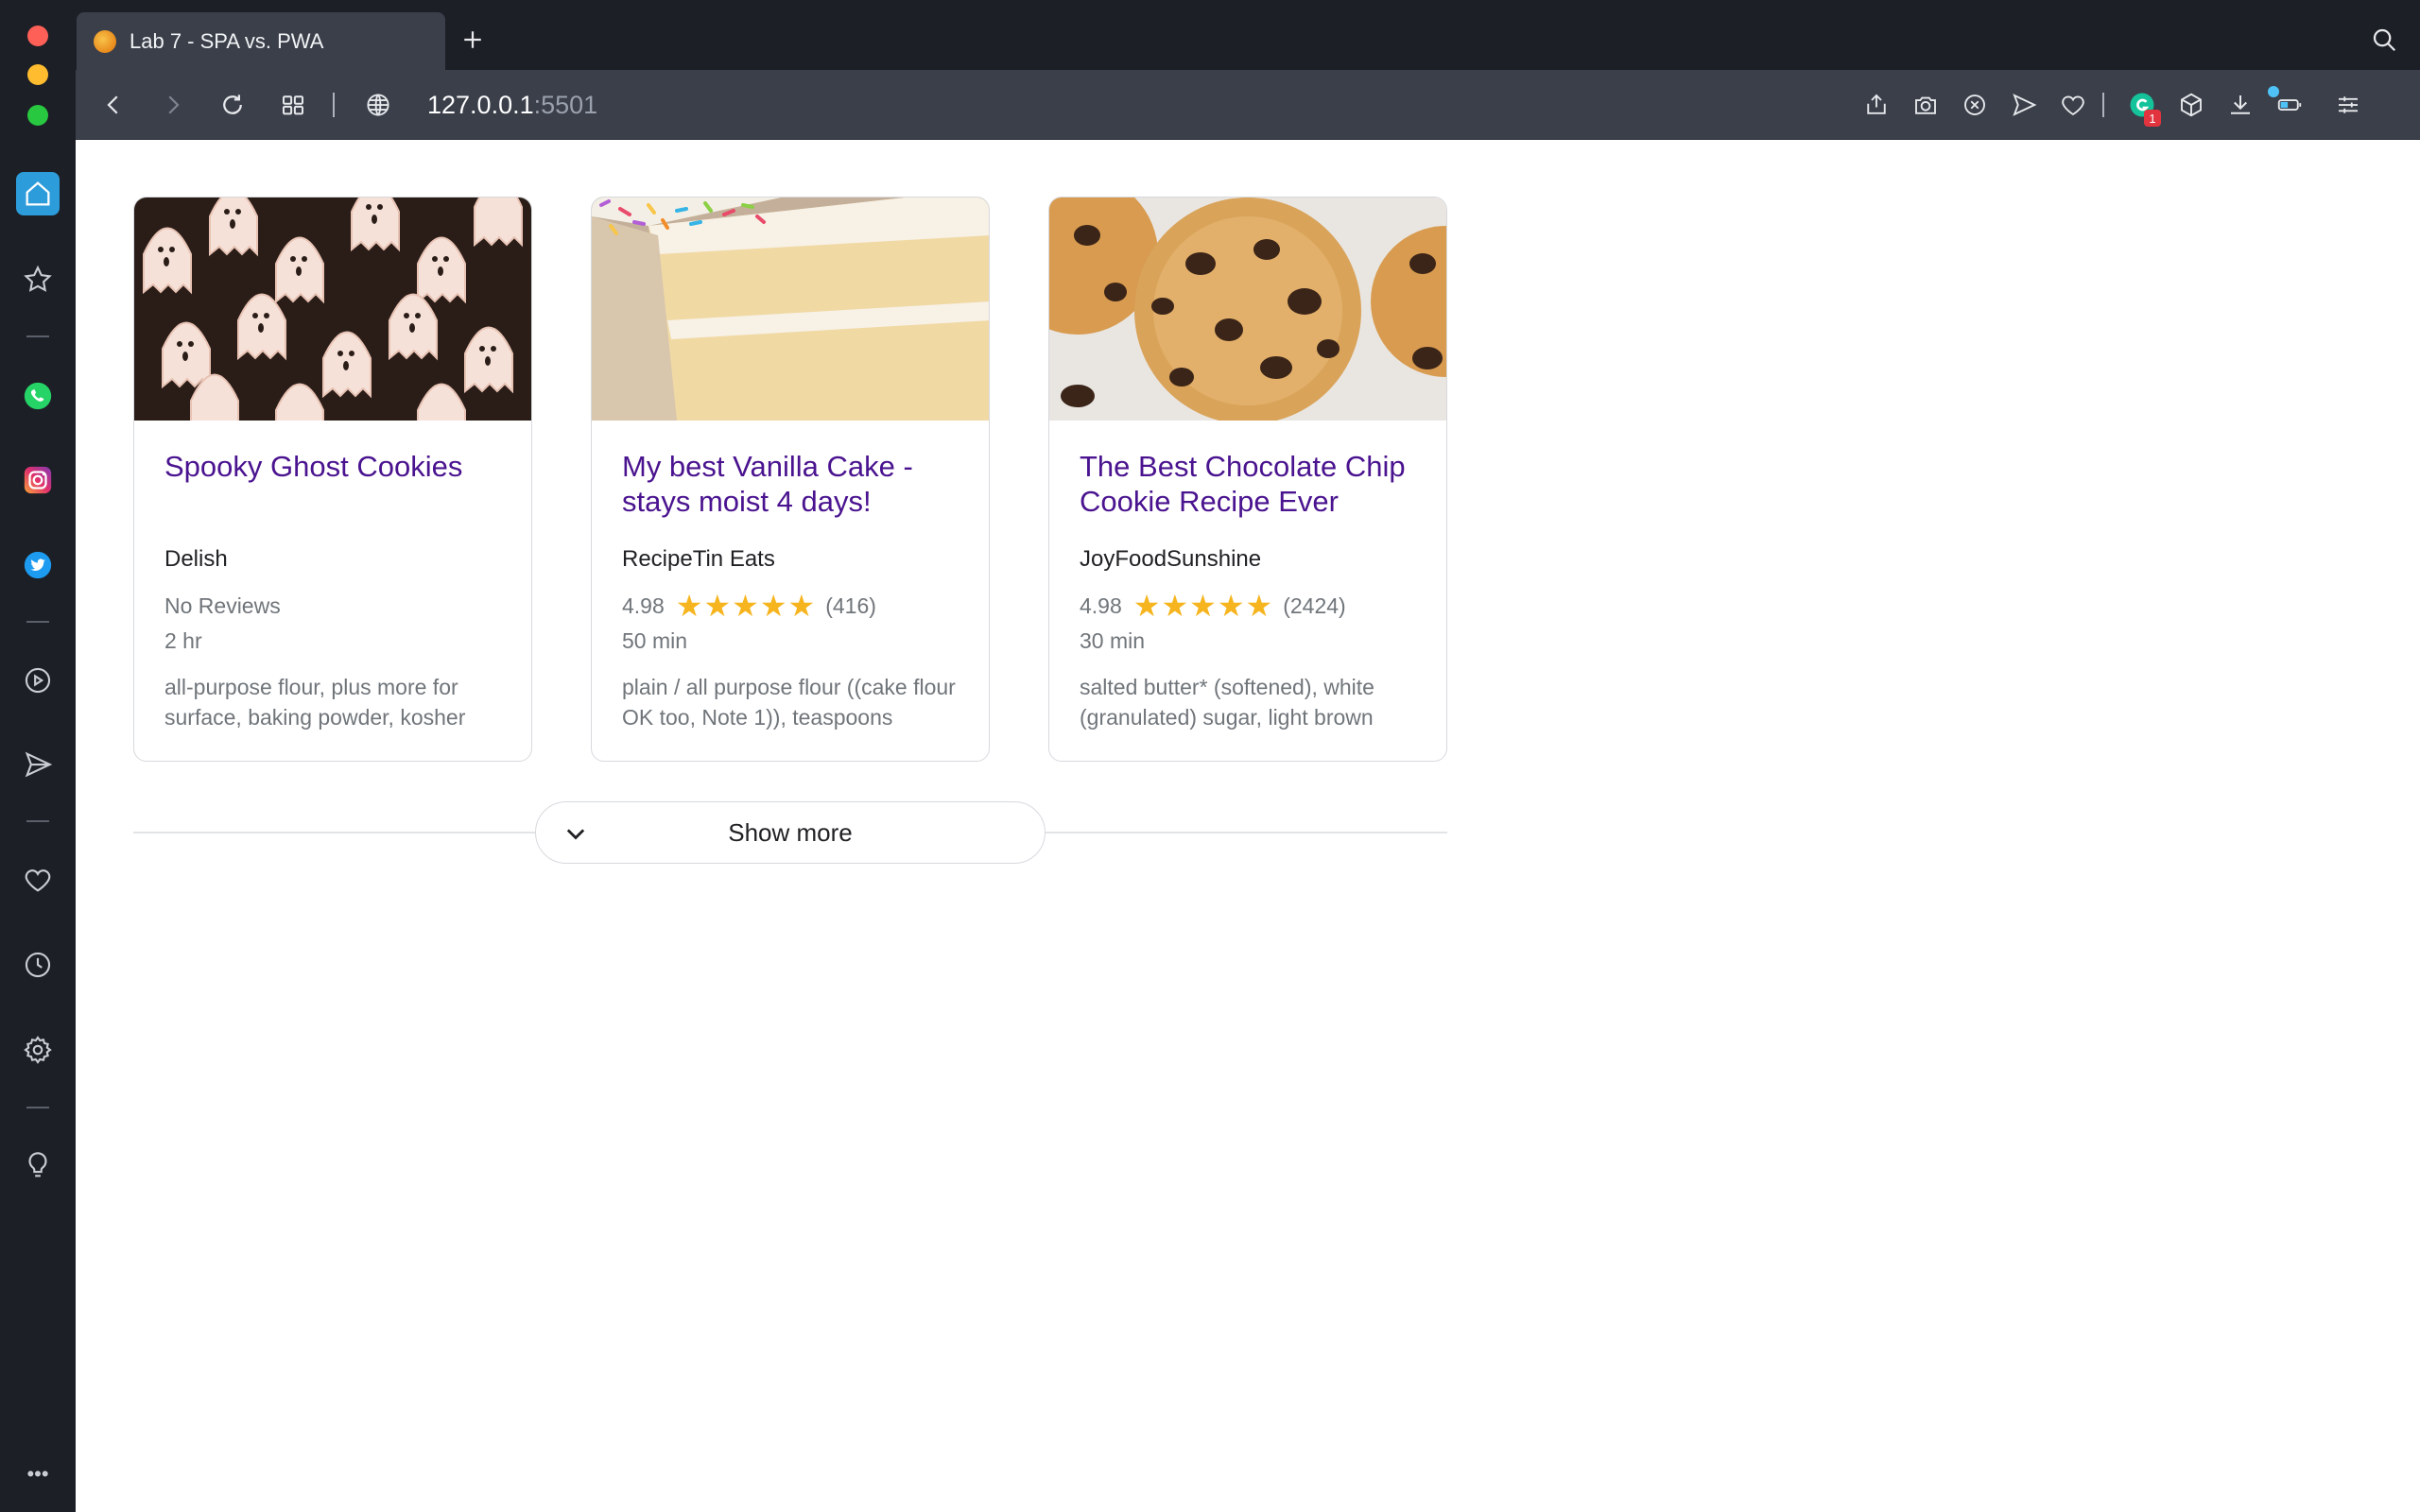 Image resolution: width=2420 pixels, height=1512 pixels. What do you see at coordinates (2152, 118) in the screenshot?
I see `extension-badge: 1` at bounding box center [2152, 118].